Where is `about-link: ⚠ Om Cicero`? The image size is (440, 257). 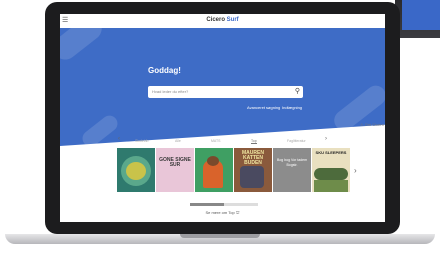 about-link: ⚠ Om Cicero is located at coordinates (372, 124).